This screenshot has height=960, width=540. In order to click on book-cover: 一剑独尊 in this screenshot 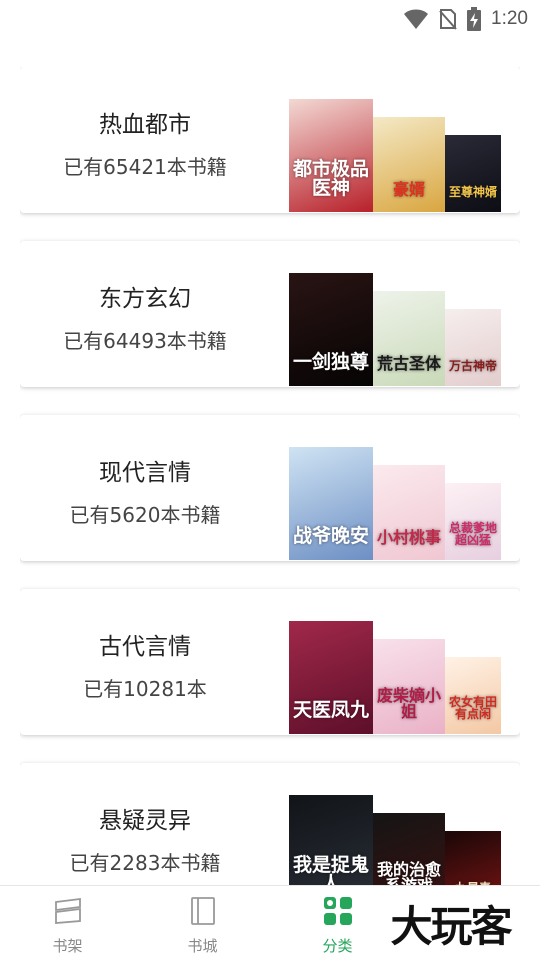, I will do `click(331, 329)`.